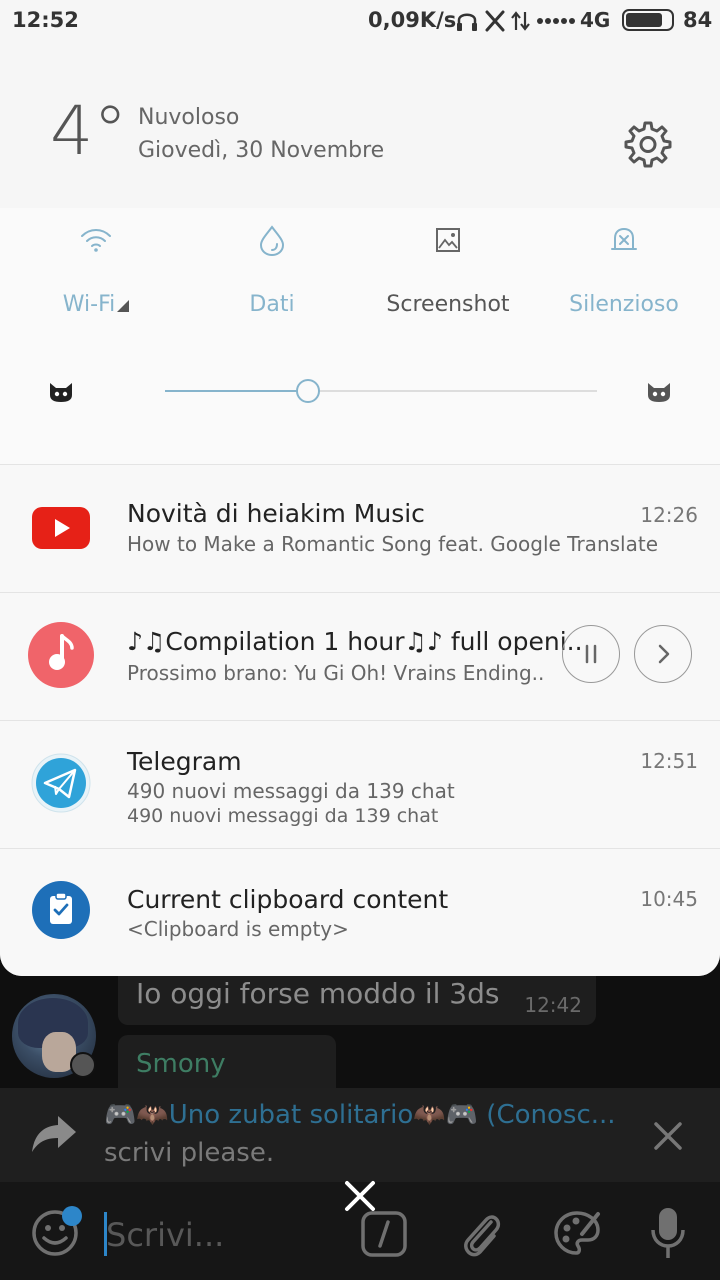  What do you see at coordinates (698, 20) in the screenshot?
I see `battery-percent: 84` at bounding box center [698, 20].